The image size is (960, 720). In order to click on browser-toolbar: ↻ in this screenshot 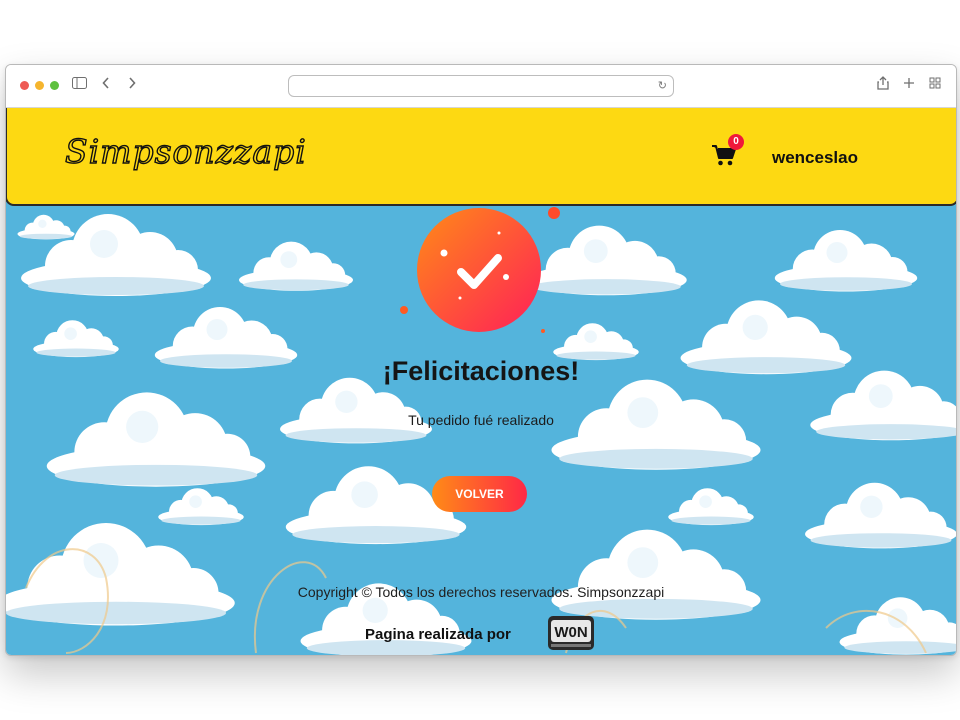, I will do `click(481, 86)`.